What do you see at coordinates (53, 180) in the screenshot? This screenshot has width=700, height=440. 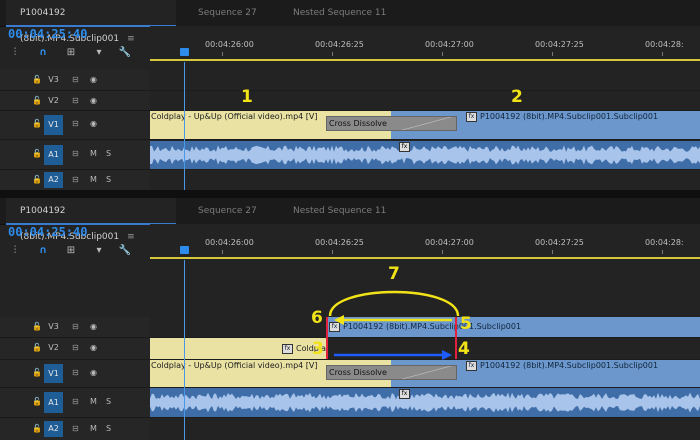 I see `track-label: A2` at bounding box center [53, 180].